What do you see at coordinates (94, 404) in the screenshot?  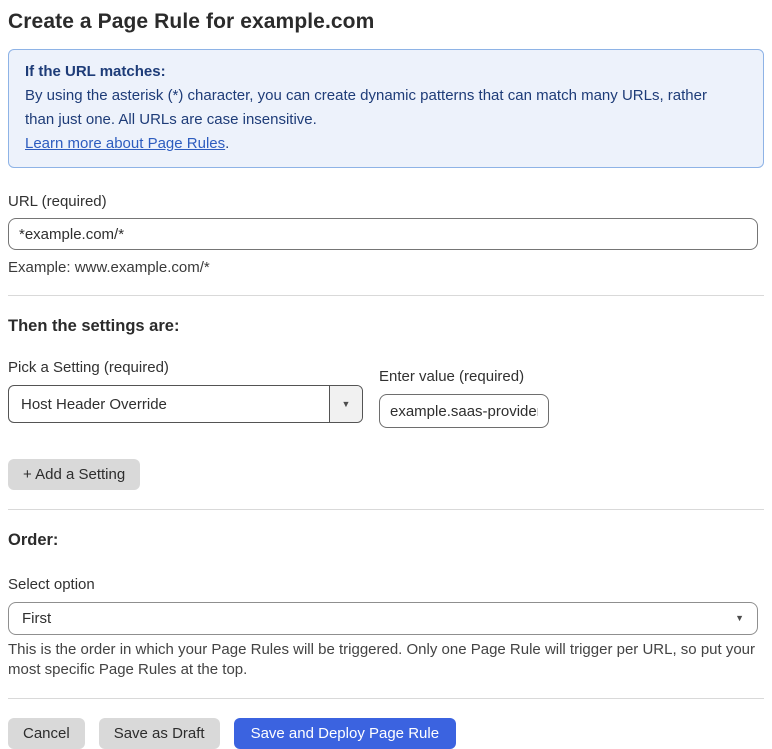 I see `setting-select-value: Host Header Override` at bounding box center [94, 404].